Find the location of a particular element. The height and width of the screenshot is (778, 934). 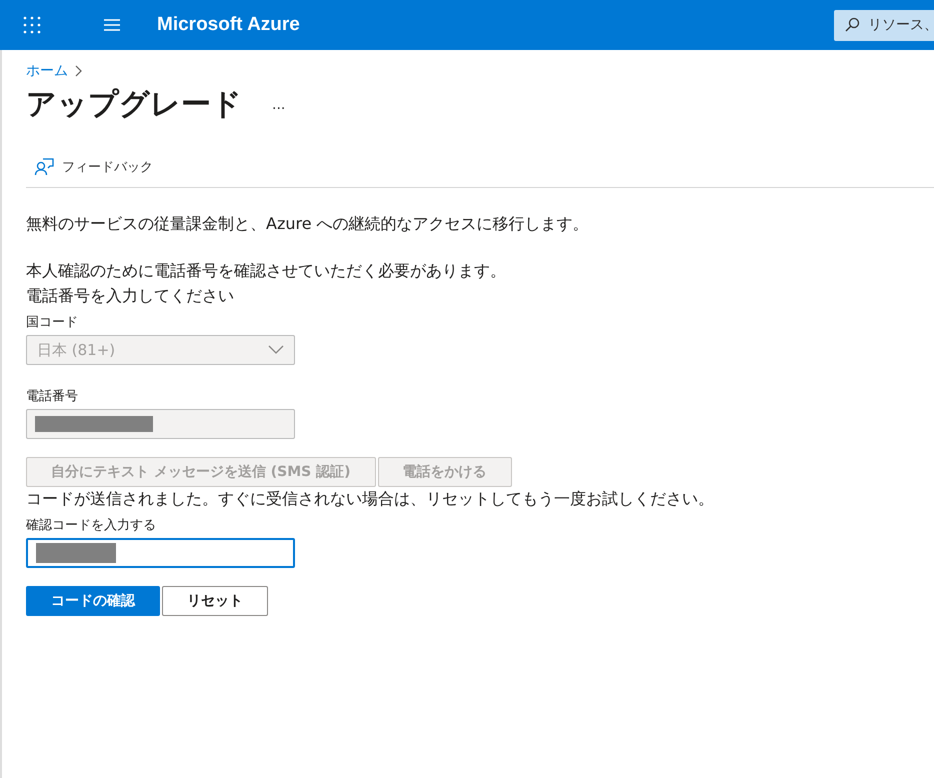

action-button: コードの確認 is located at coordinates (93, 601).